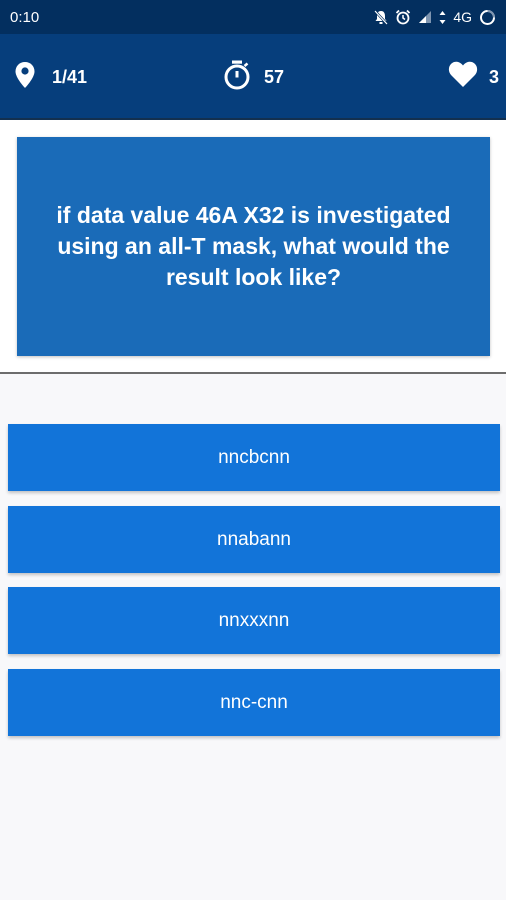  I want to click on data-arrows-icon, so click(442, 17).